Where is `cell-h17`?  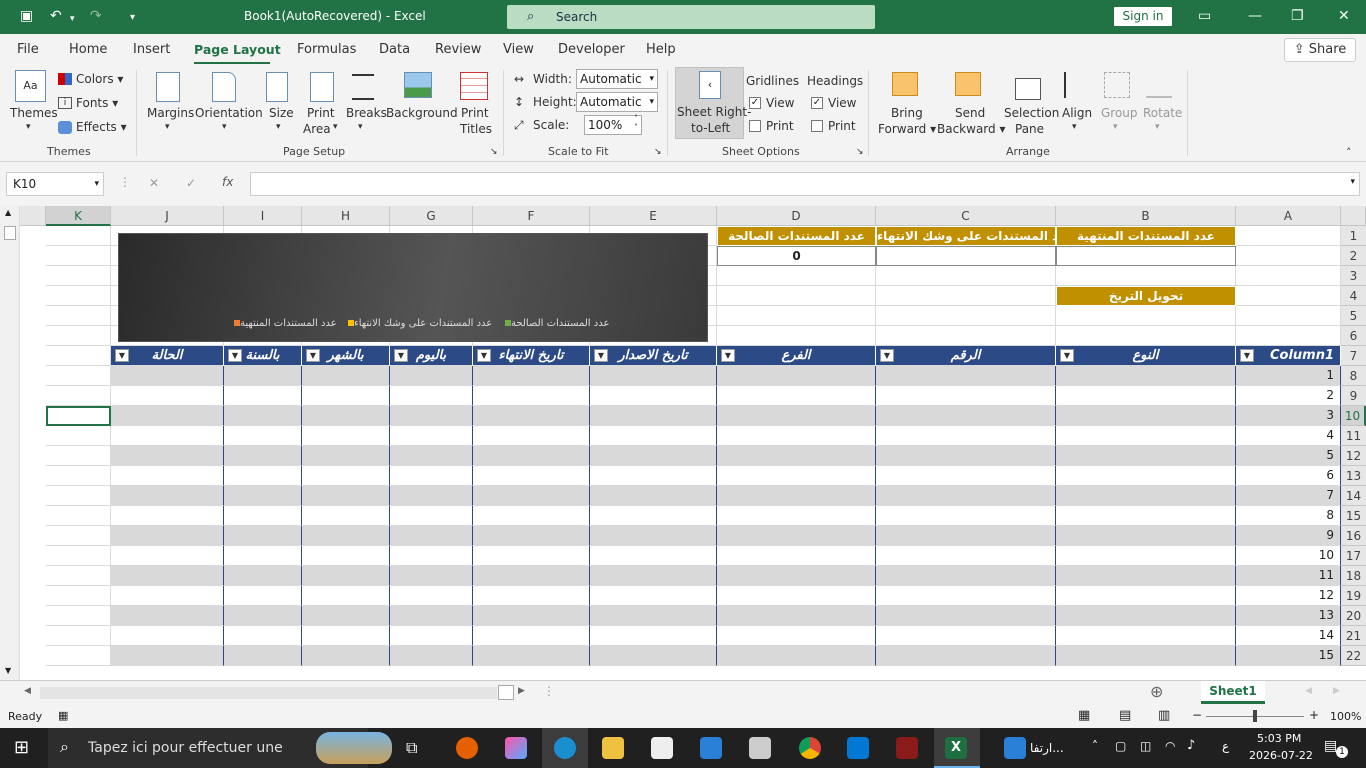
cell-h17 is located at coordinates (346, 556).